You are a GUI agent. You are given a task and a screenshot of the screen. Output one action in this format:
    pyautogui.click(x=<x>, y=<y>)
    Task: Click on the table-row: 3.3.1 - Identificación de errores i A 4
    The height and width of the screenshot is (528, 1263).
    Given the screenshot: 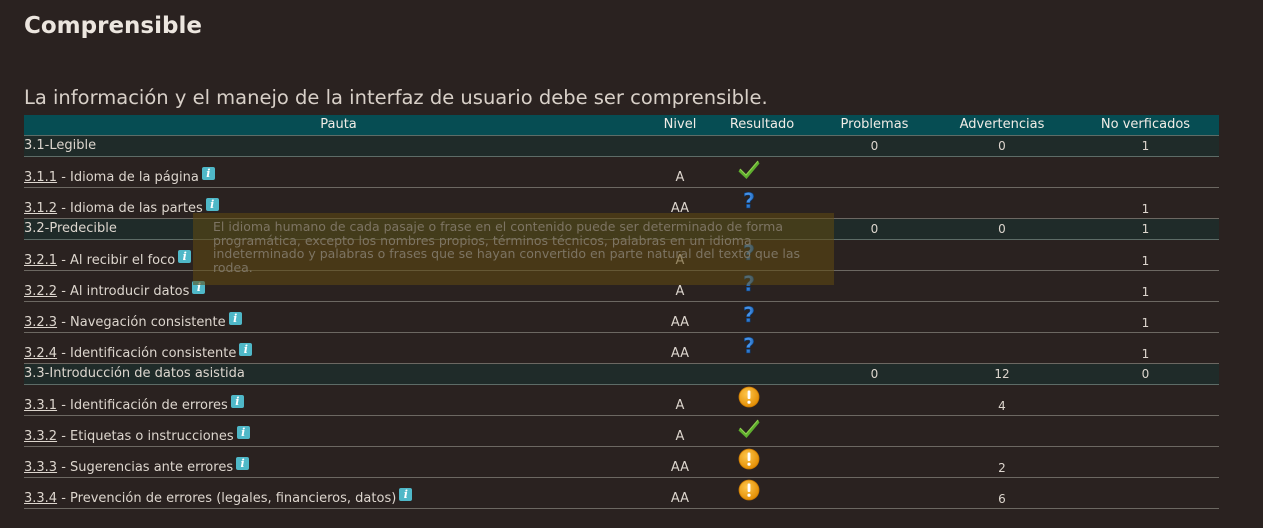 What is the action you would take?
    pyautogui.click(x=621, y=400)
    